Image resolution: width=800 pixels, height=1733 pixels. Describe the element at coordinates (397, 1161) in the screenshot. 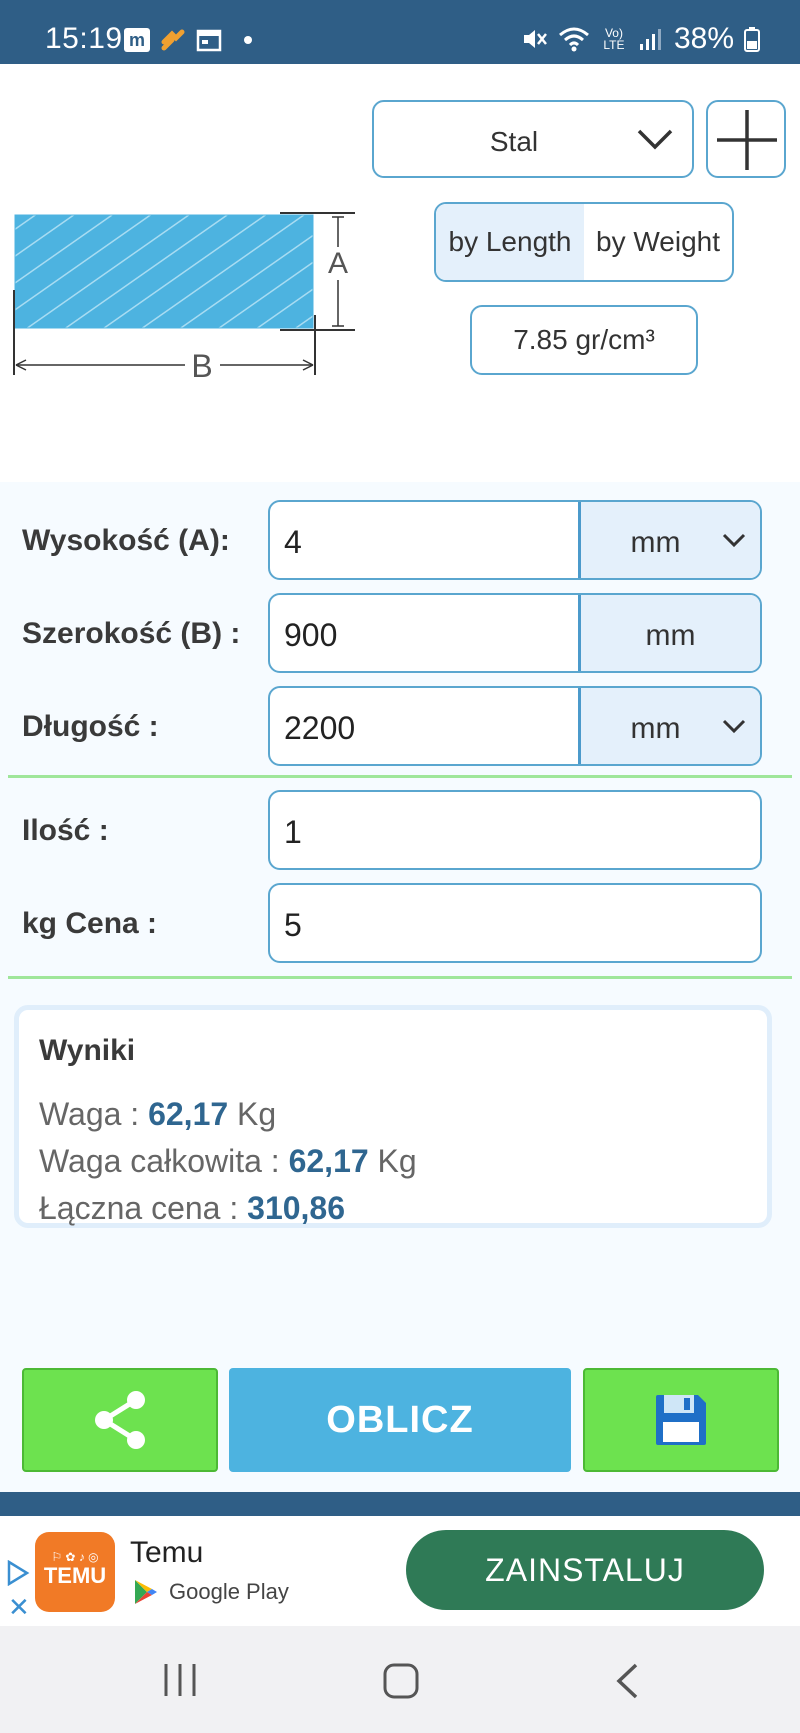

I see `total-weight-unit: Kg` at that location.